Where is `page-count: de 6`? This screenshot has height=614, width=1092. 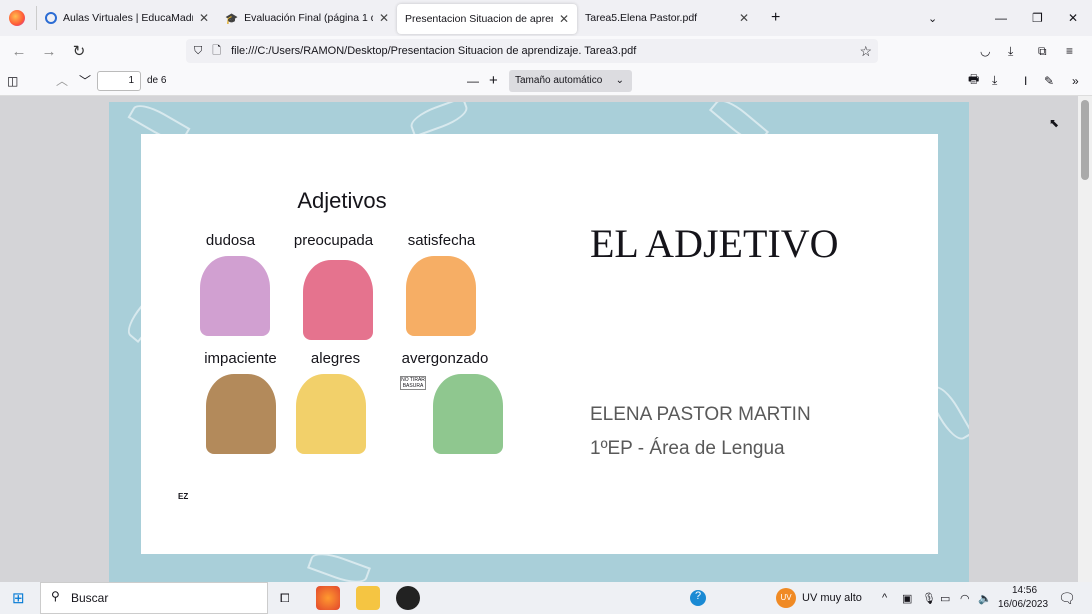 page-count: de 6 is located at coordinates (157, 80).